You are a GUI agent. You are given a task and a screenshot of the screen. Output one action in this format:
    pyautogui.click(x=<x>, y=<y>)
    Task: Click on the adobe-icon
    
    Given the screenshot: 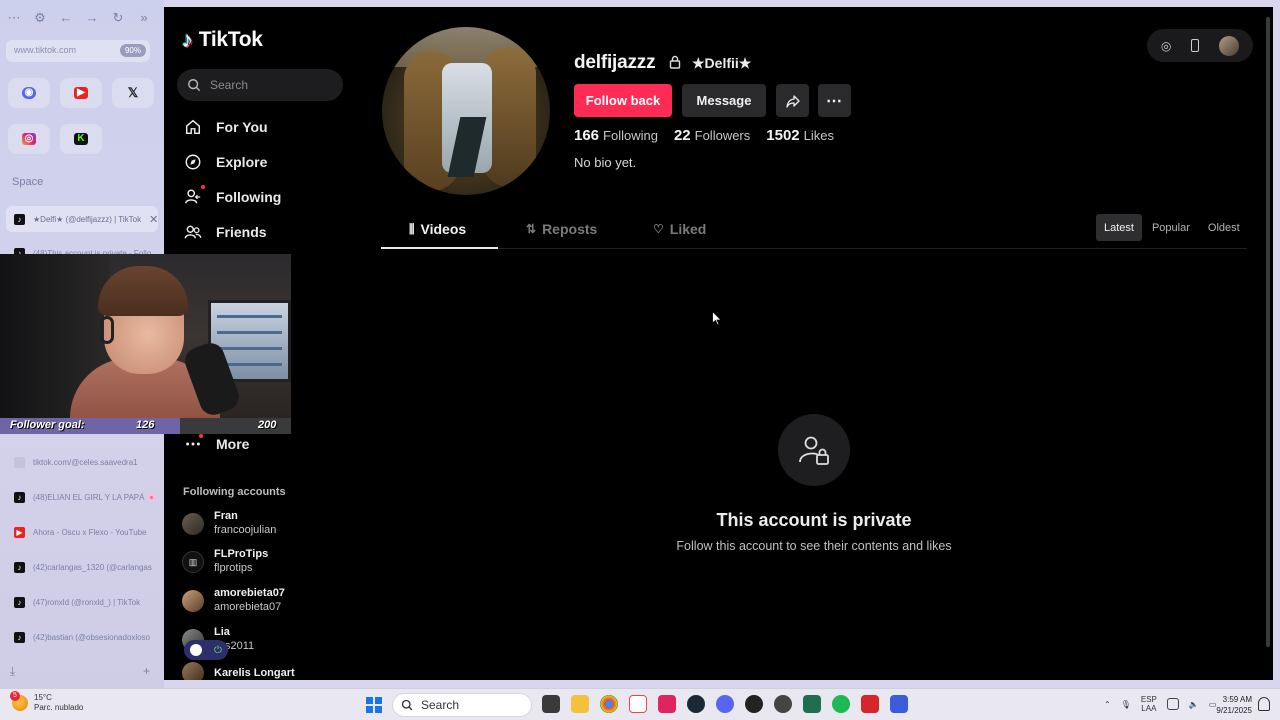 What is the action you would take?
    pyautogui.click(x=870, y=704)
    